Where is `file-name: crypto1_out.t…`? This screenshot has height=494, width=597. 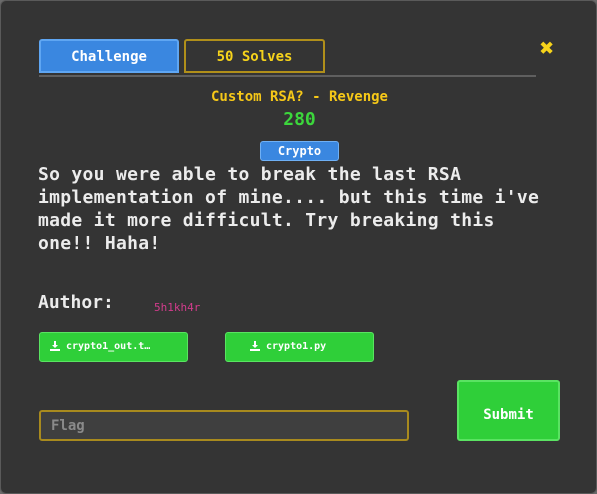
file-name: crypto1_out.t… is located at coordinates (108, 346).